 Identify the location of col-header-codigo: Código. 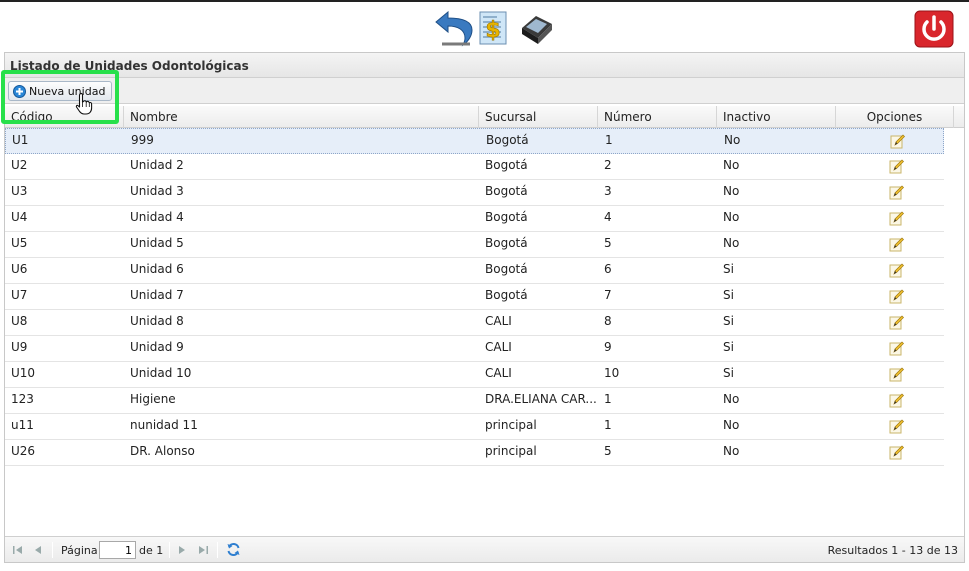
(64, 117).